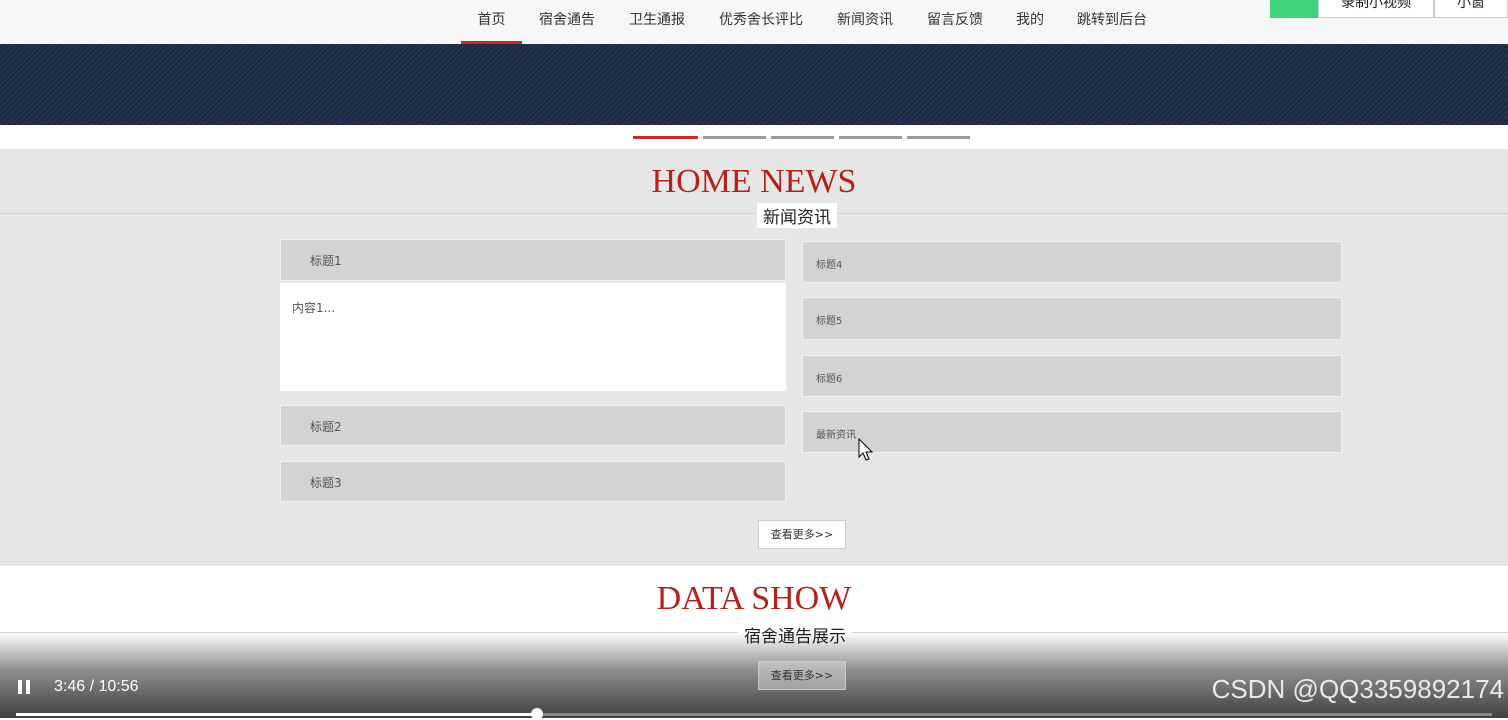 The height and width of the screenshot is (720, 1508). Describe the element at coordinates (802, 675) in the screenshot. I see `data-show-more-button: 查看更多>>` at that location.